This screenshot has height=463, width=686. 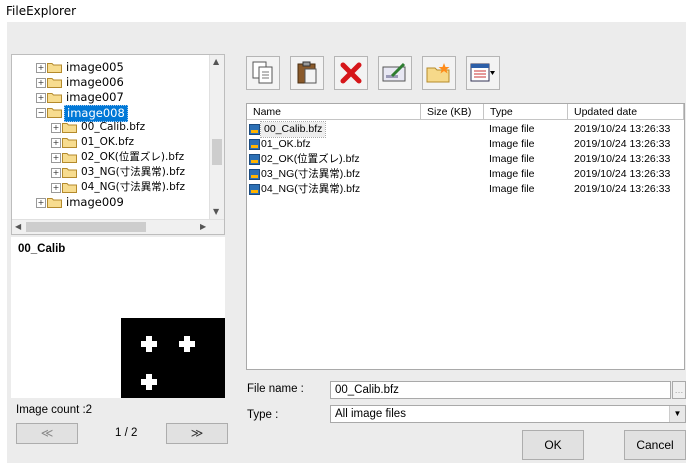 What do you see at coordinates (118, 317) in the screenshot?
I see `image-preview: 00_Calib` at bounding box center [118, 317].